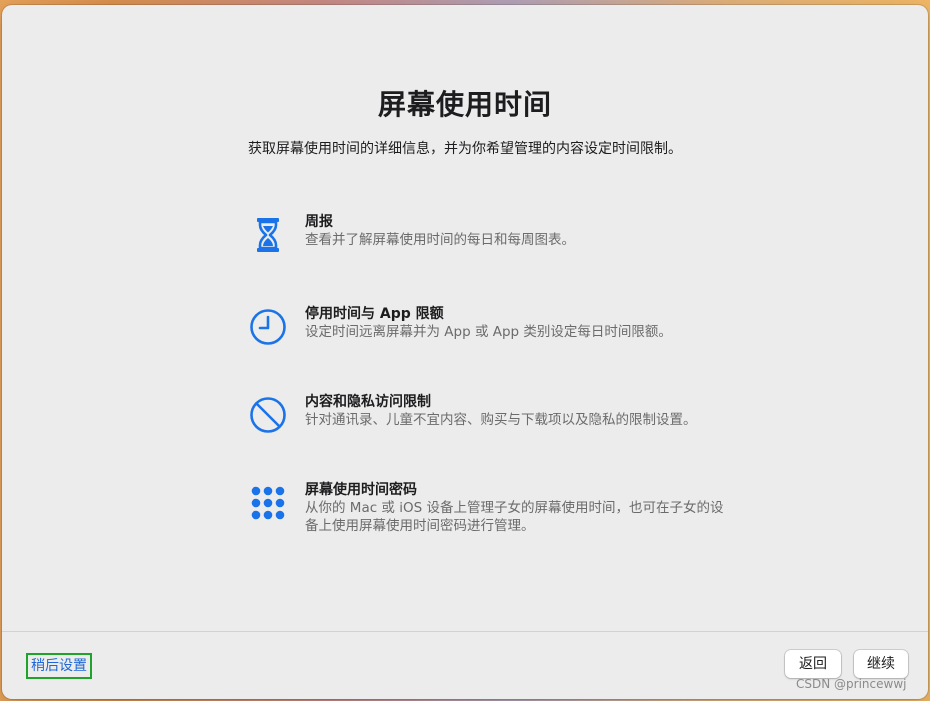 The width and height of the screenshot is (930, 701). I want to click on feature-title: 屏幕使用时间密码, so click(361, 490).